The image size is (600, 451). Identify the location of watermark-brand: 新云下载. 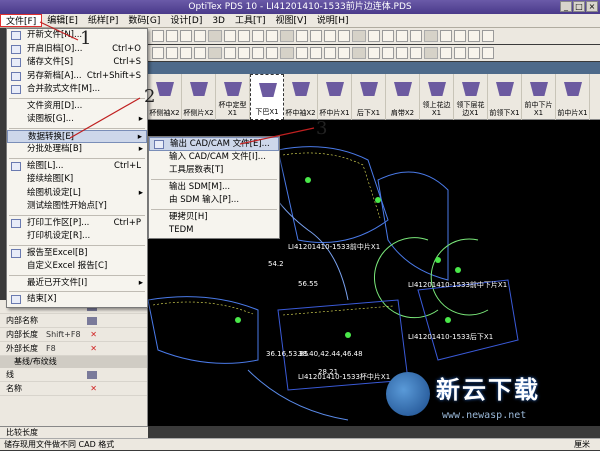
(488, 390).